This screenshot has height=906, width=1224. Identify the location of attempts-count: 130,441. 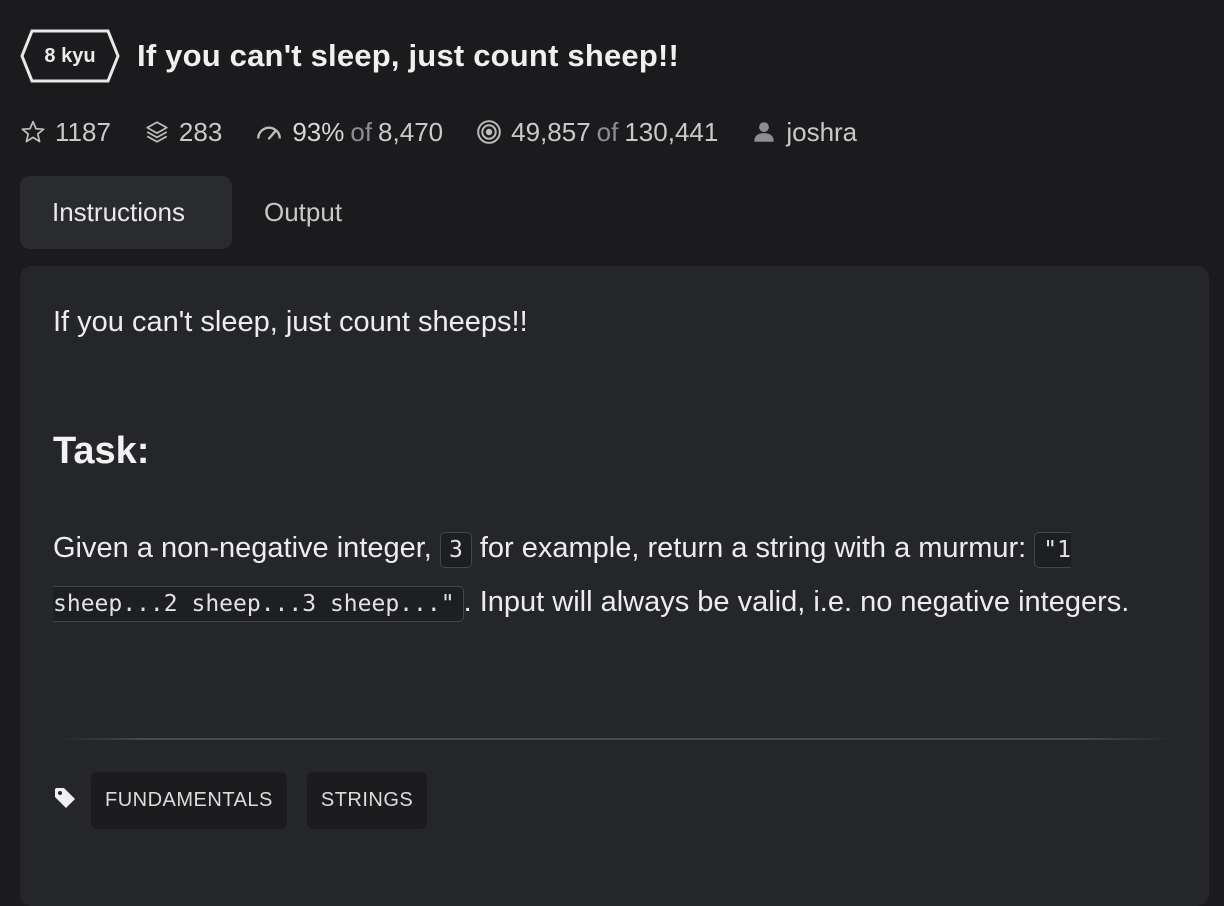
(671, 131).